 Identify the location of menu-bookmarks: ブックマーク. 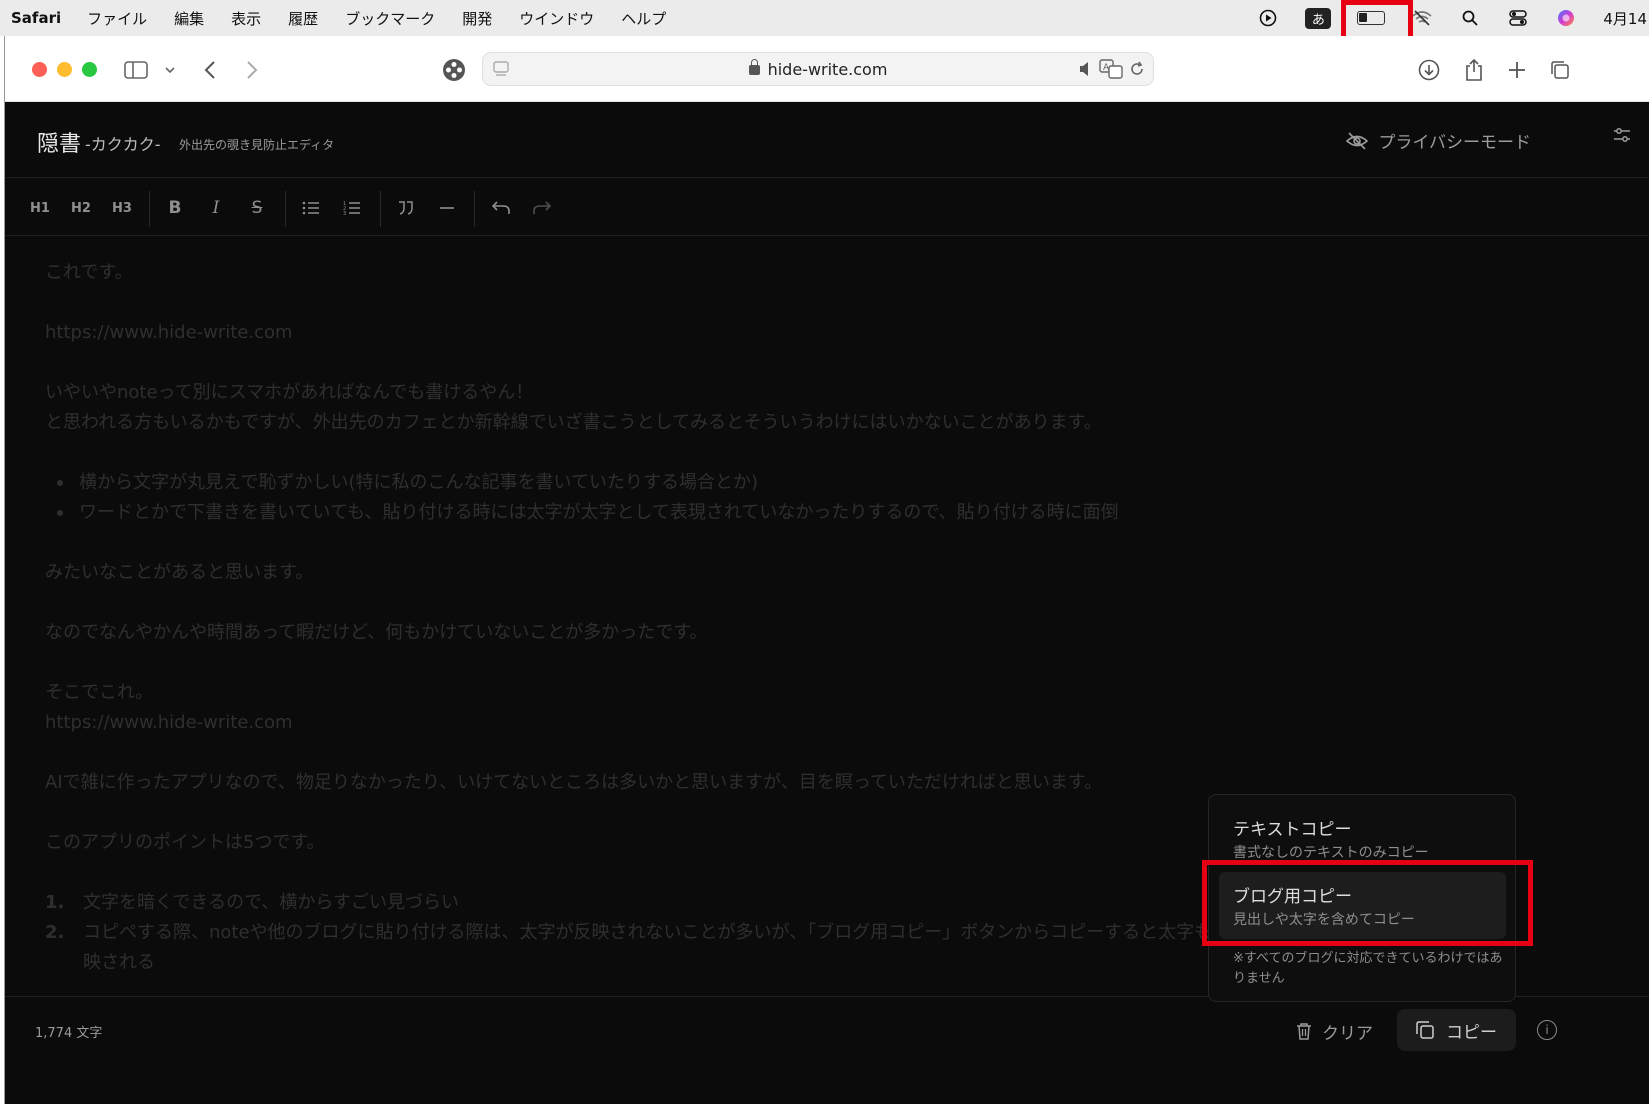
(390, 18).